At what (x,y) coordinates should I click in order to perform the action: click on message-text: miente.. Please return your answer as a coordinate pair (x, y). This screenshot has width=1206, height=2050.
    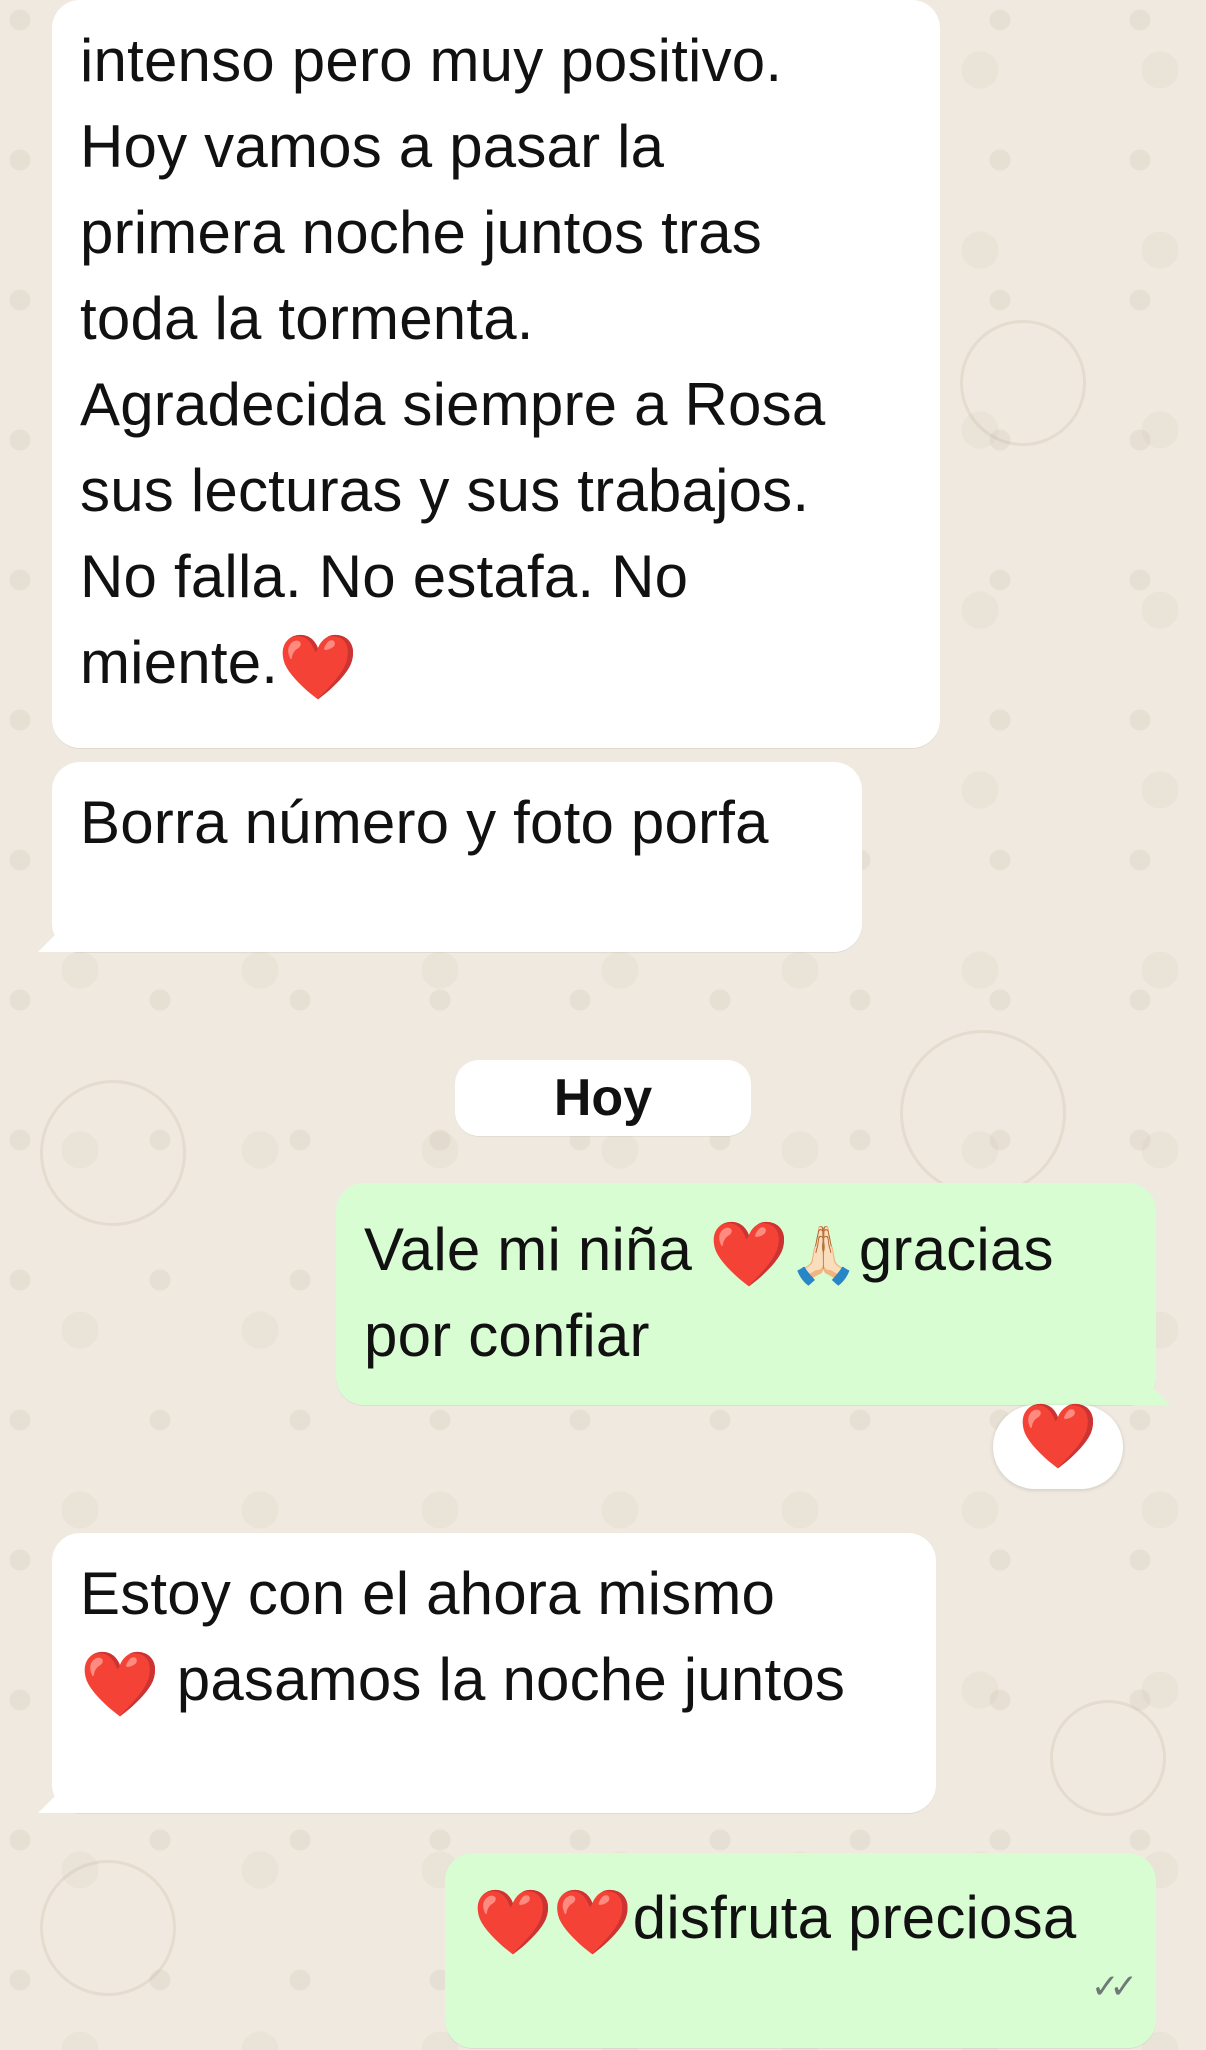
    Looking at the image, I should click on (179, 662).